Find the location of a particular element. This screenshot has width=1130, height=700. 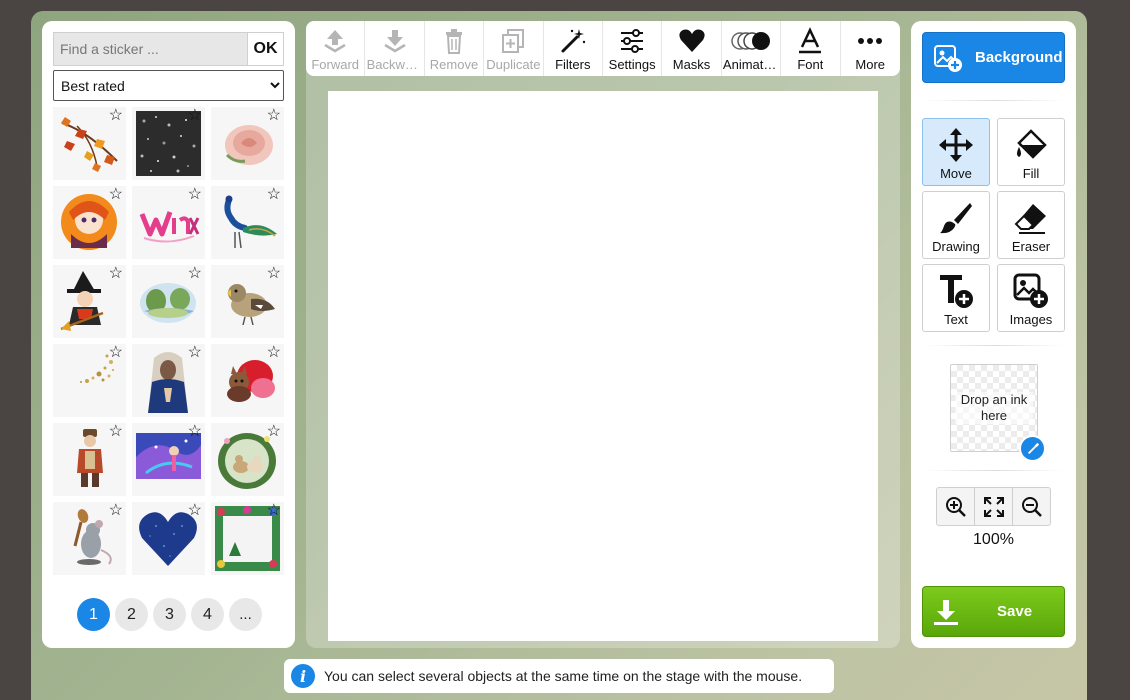

fill-tool-button: Fill is located at coordinates (1031, 152).